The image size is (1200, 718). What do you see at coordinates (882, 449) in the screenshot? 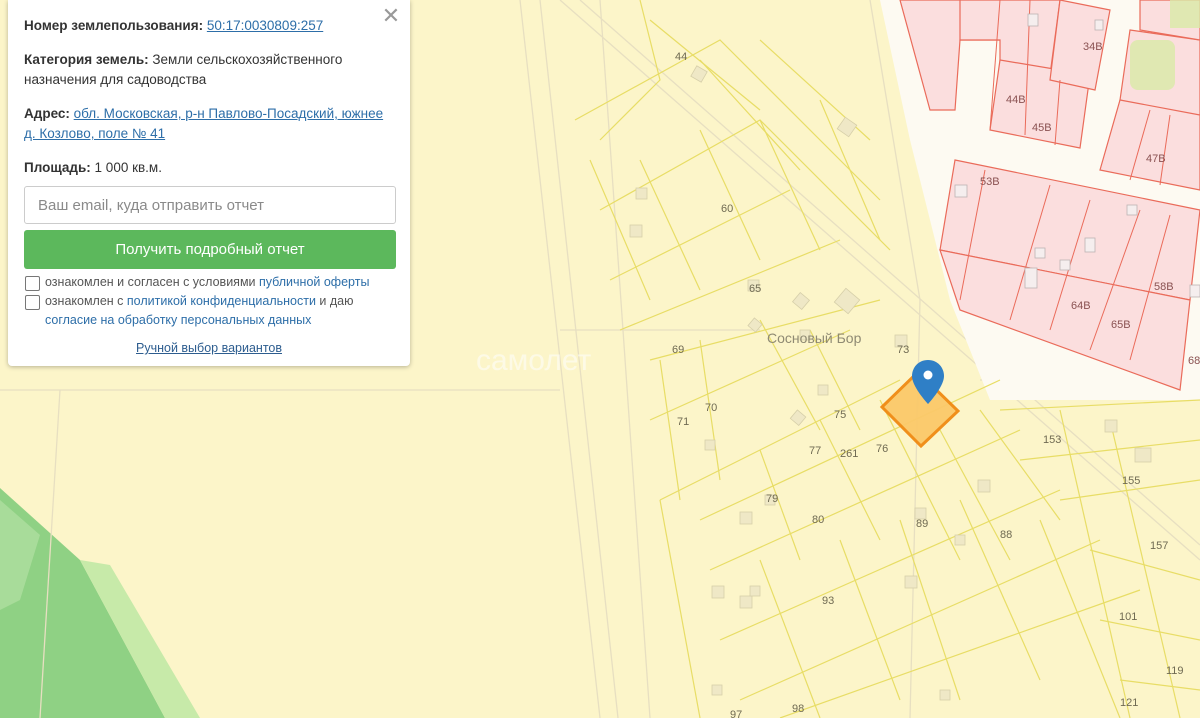
I see `svg-text: 76` at bounding box center [882, 449].